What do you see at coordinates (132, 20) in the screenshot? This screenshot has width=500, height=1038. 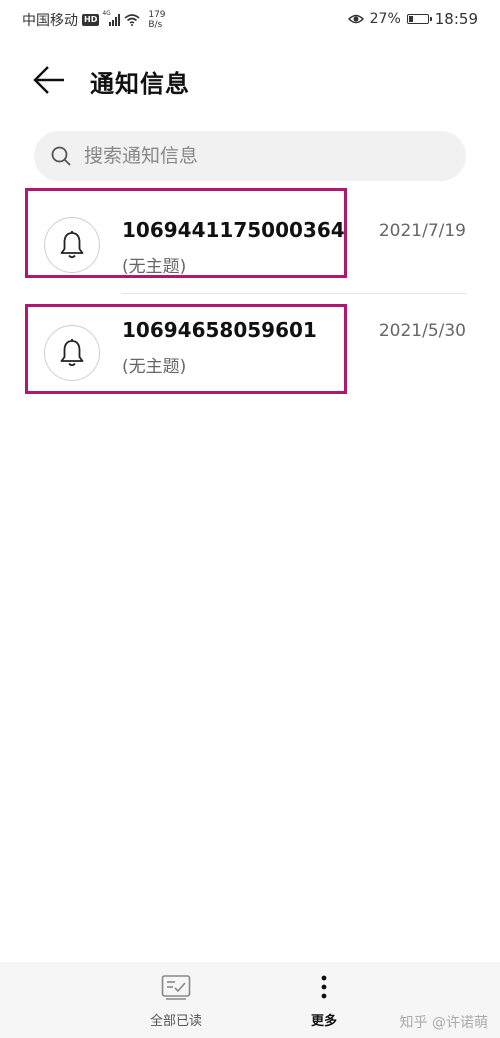 I see `wifi-icon` at bounding box center [132, 20].